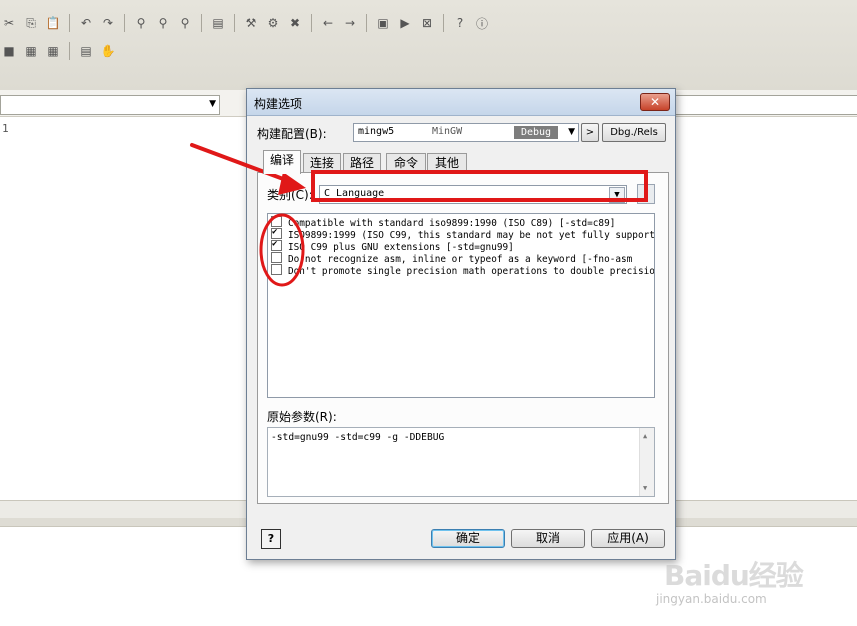 The image size is (857, 626). What do you see at coordinates (9, 51) in the screenshot?
I see `stop-icon: ■` at bounding box center [9, 51].